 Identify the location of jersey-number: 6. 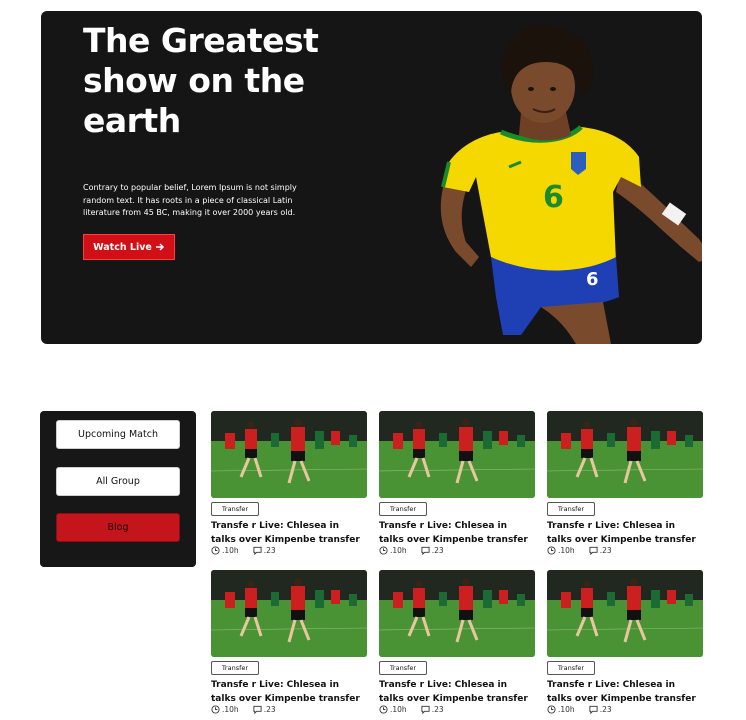
(553, 197).